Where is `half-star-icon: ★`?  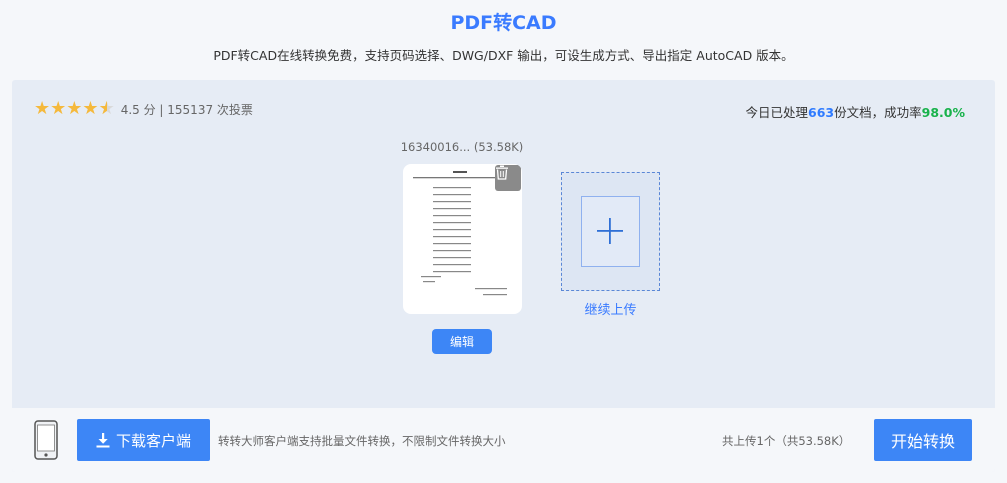 half-star-icon: ★ is located at coordinates (107, 109).